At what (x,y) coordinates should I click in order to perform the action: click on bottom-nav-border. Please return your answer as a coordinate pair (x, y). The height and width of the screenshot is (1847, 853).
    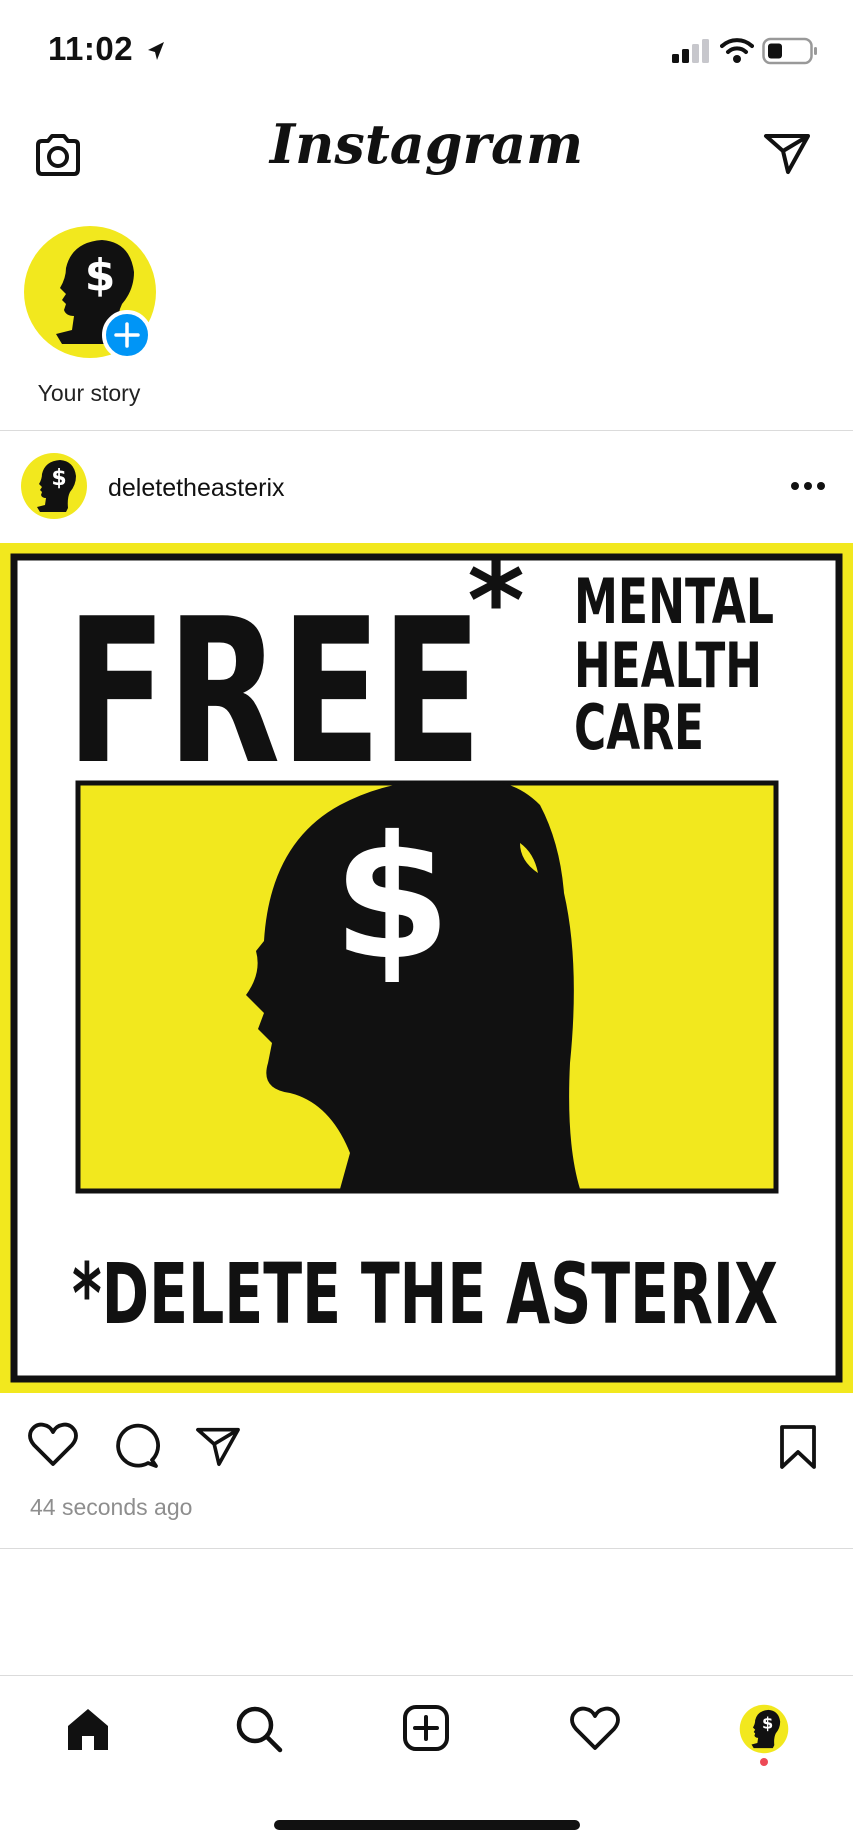
    Looking at the image, I should click on (426, 1675).